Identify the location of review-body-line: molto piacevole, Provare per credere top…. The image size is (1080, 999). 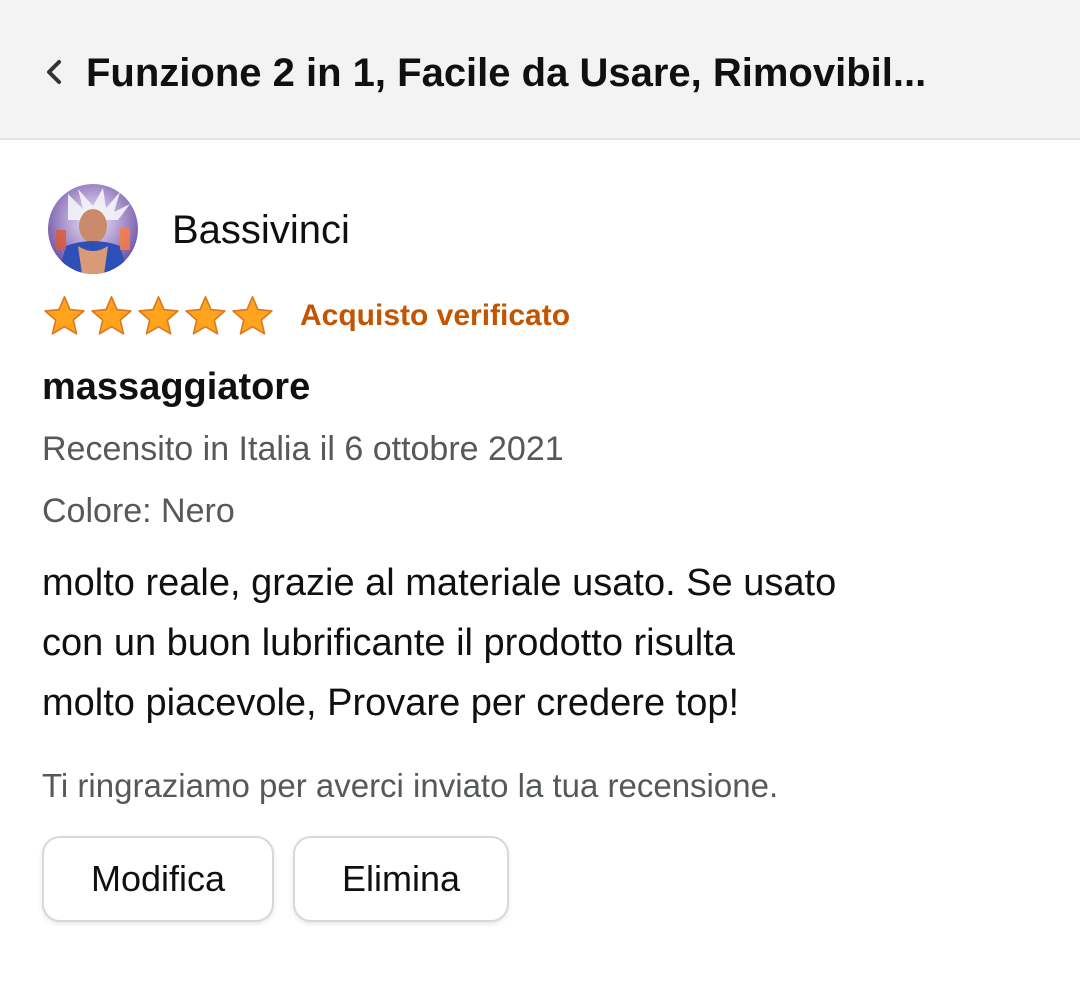
(391, 703).